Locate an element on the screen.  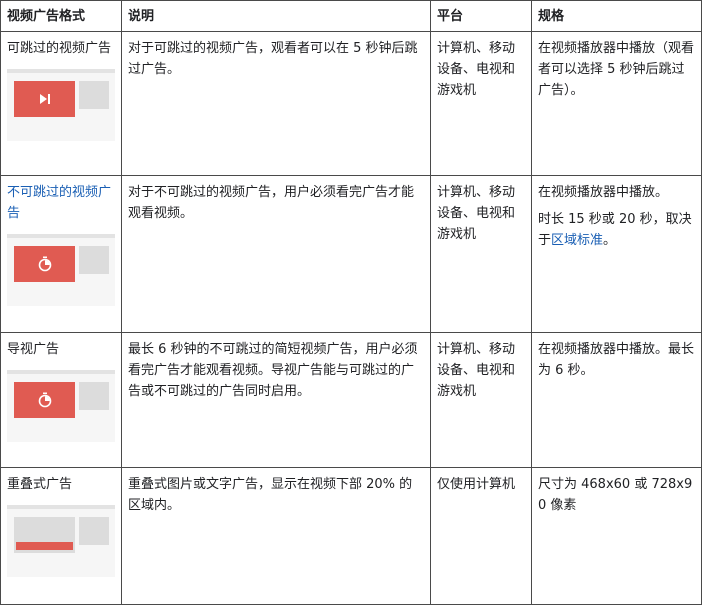
skippable-ad-thumbnail is located at coordinates (61, 105).